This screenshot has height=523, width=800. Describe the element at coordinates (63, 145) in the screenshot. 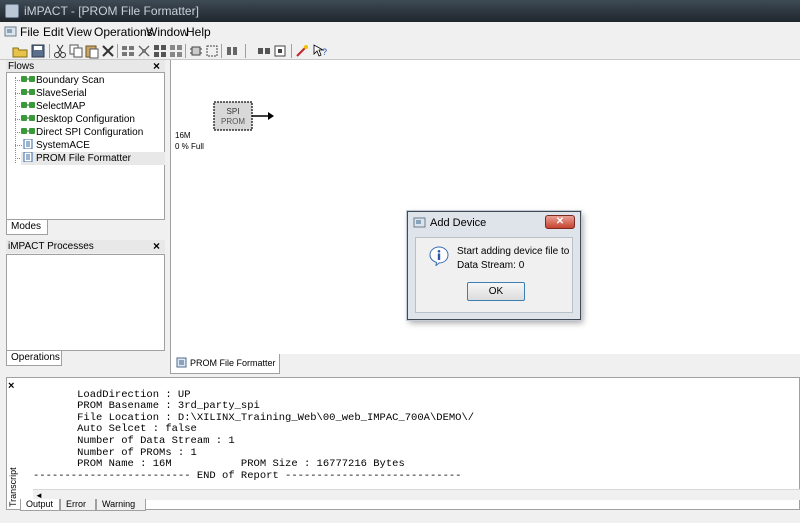

I see `flow-label: SystemACE` at that location.